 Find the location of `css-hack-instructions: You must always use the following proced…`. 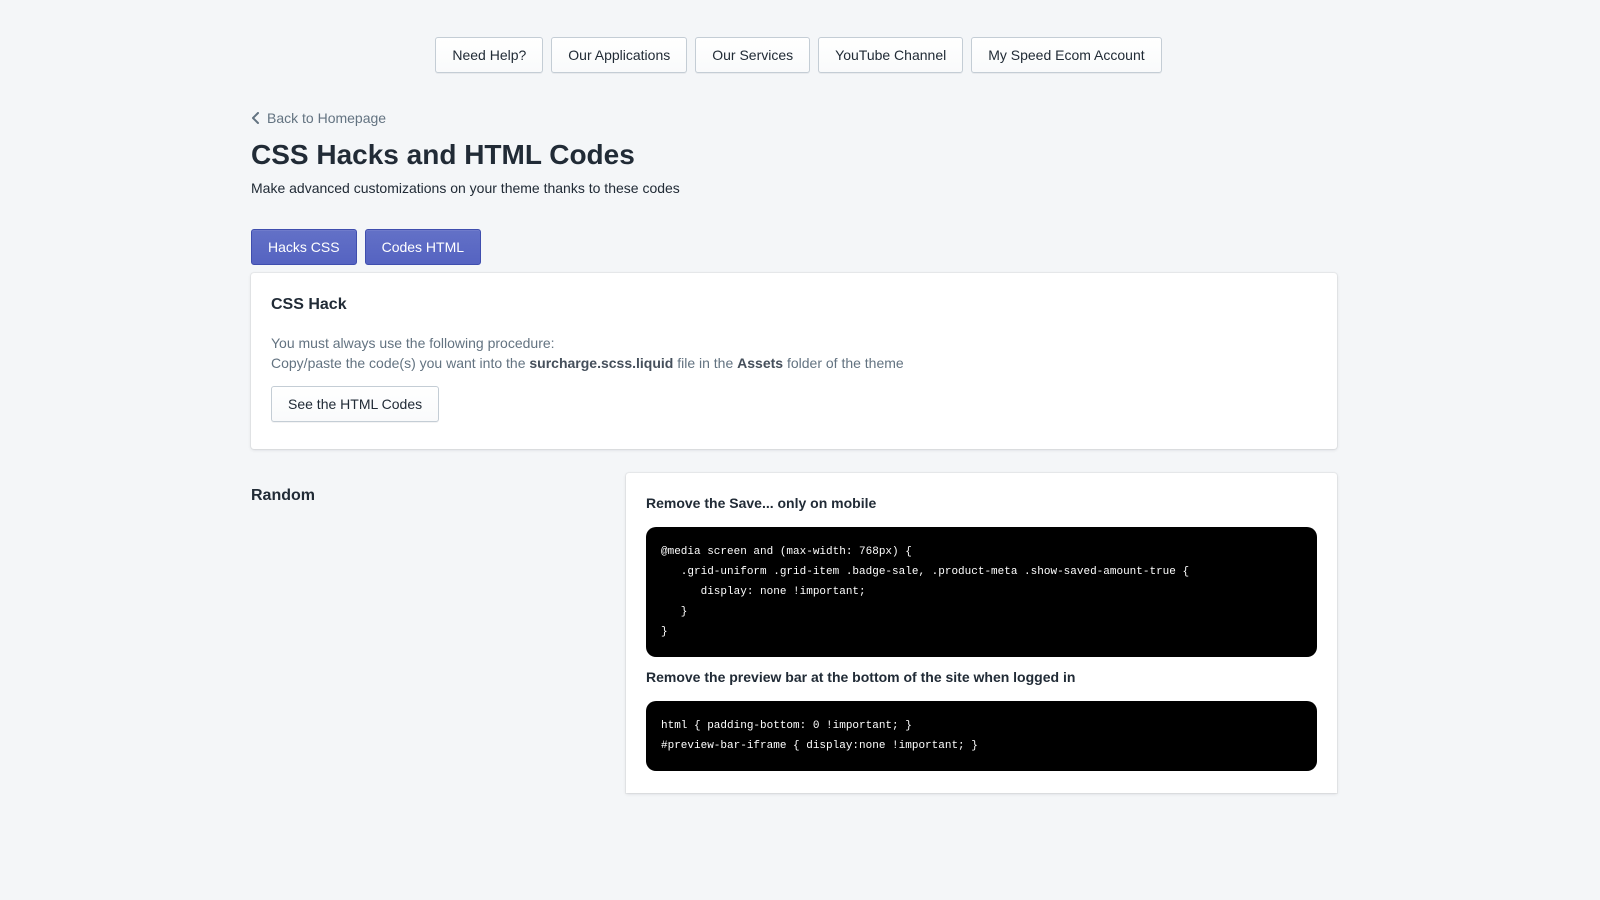

css-hack-instructions: You must always use the following proced… is located at coordinates (794, 353).